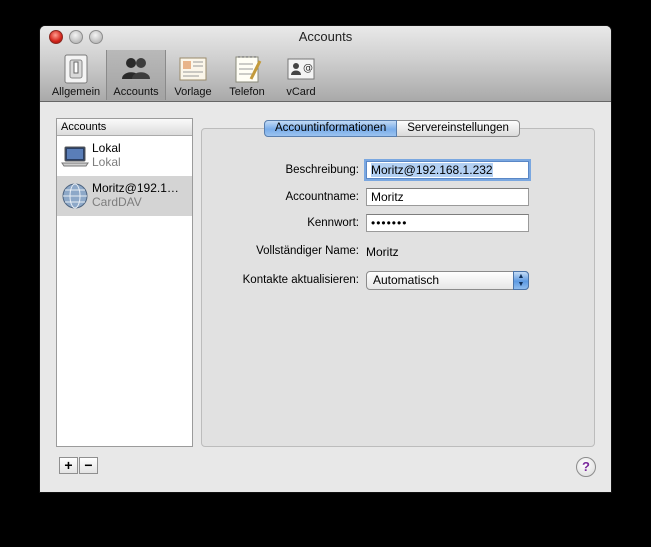 The image size is (651, 547). I want to click on description-label: Beschreibung:, so click(322, 170).